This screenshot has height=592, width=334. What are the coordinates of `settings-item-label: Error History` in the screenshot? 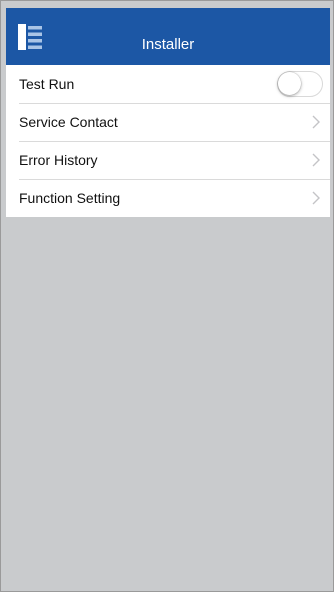 It's located at (58, 160).